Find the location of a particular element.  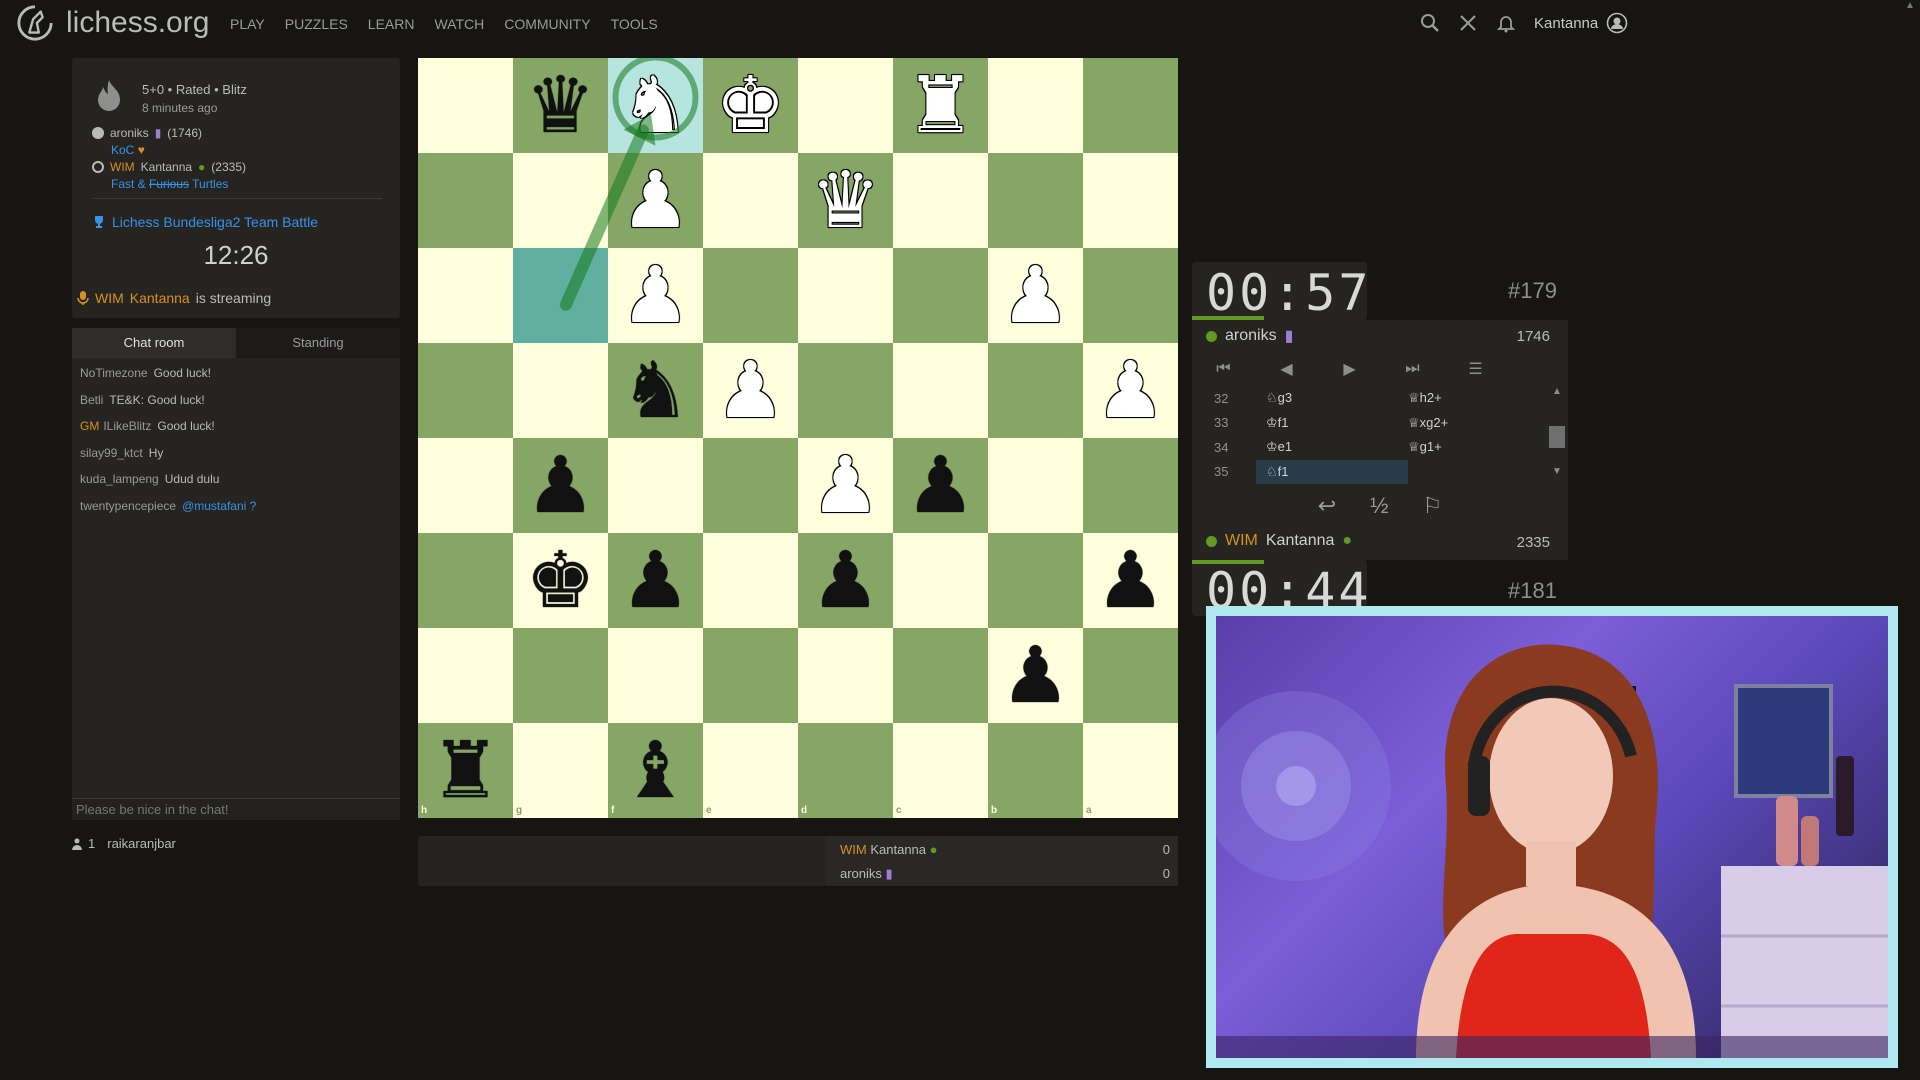

white-queen-piece: ♛ is located at coordinates (845, 200).